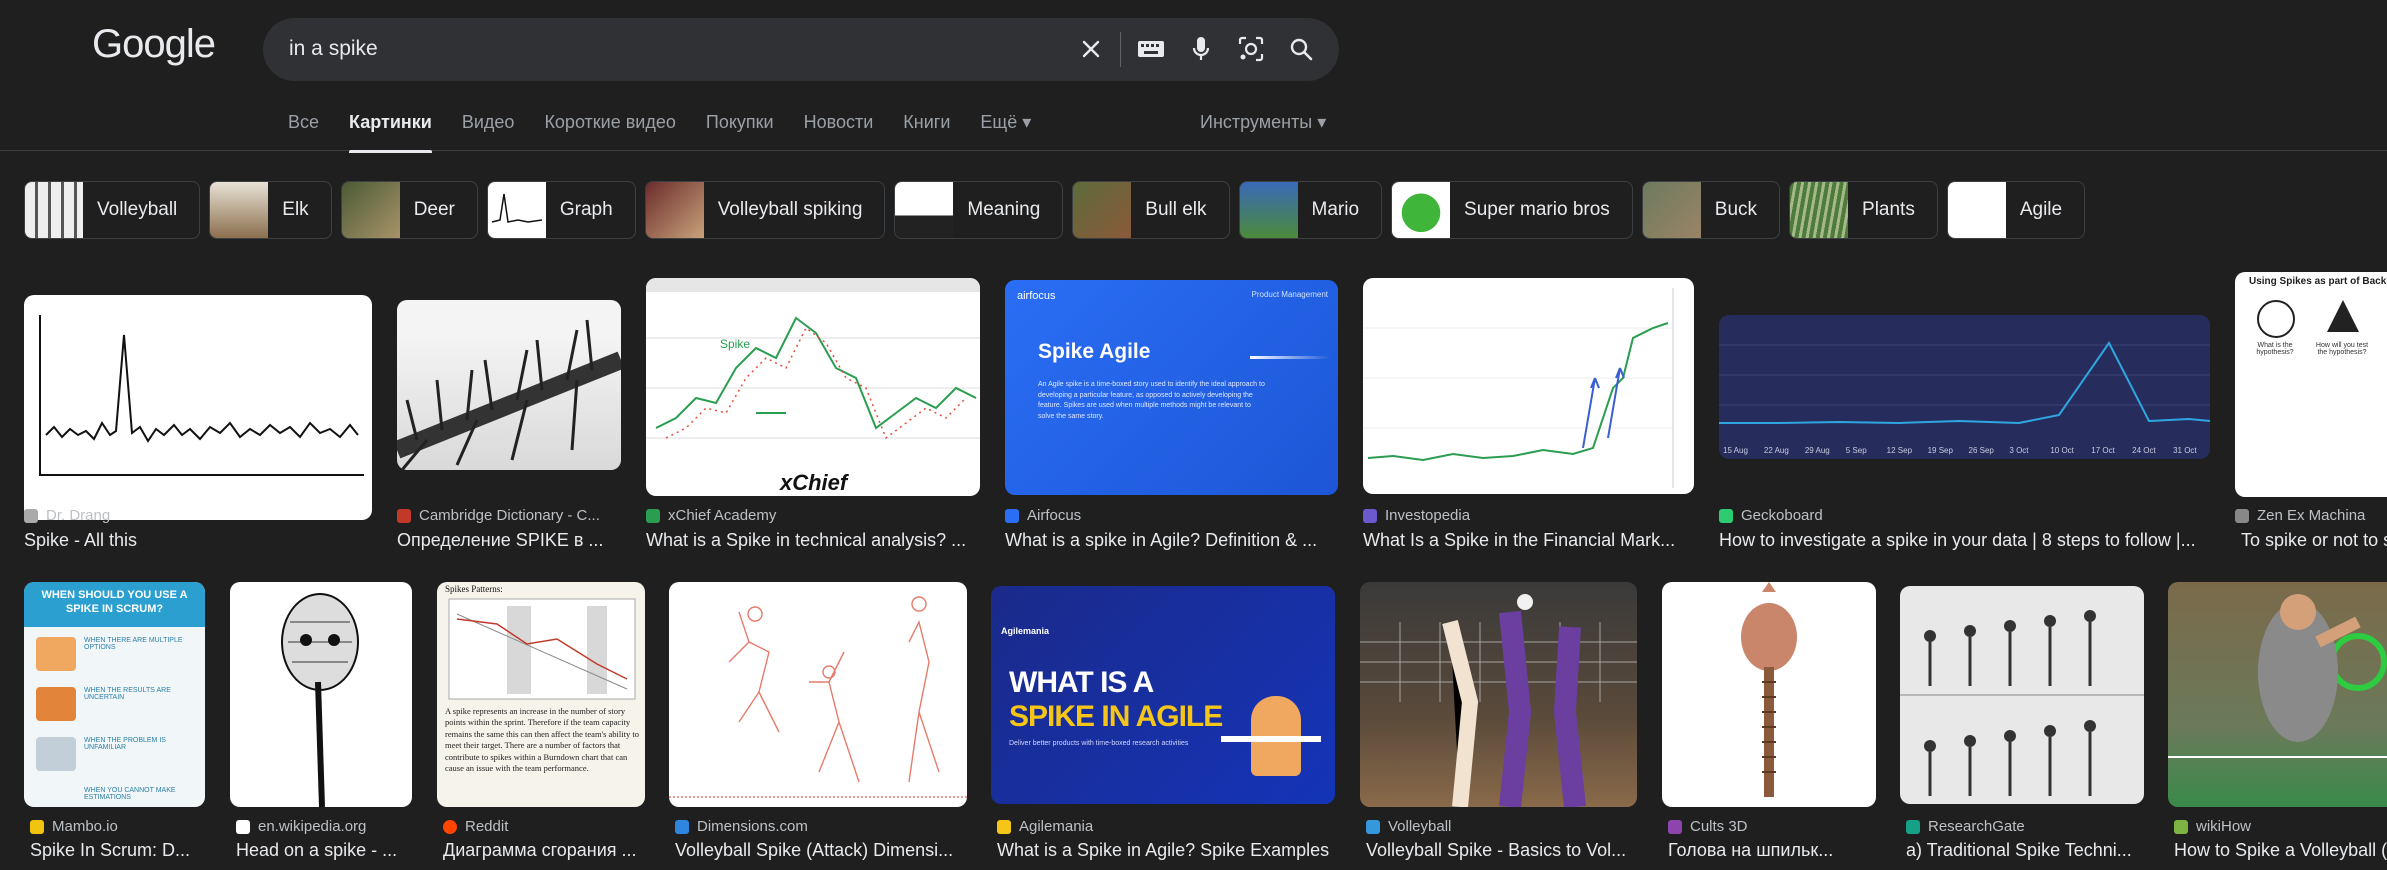 This screenshot has height=870, width=2387. I want to click on result-source: xChief Academy, so click(711, 515).